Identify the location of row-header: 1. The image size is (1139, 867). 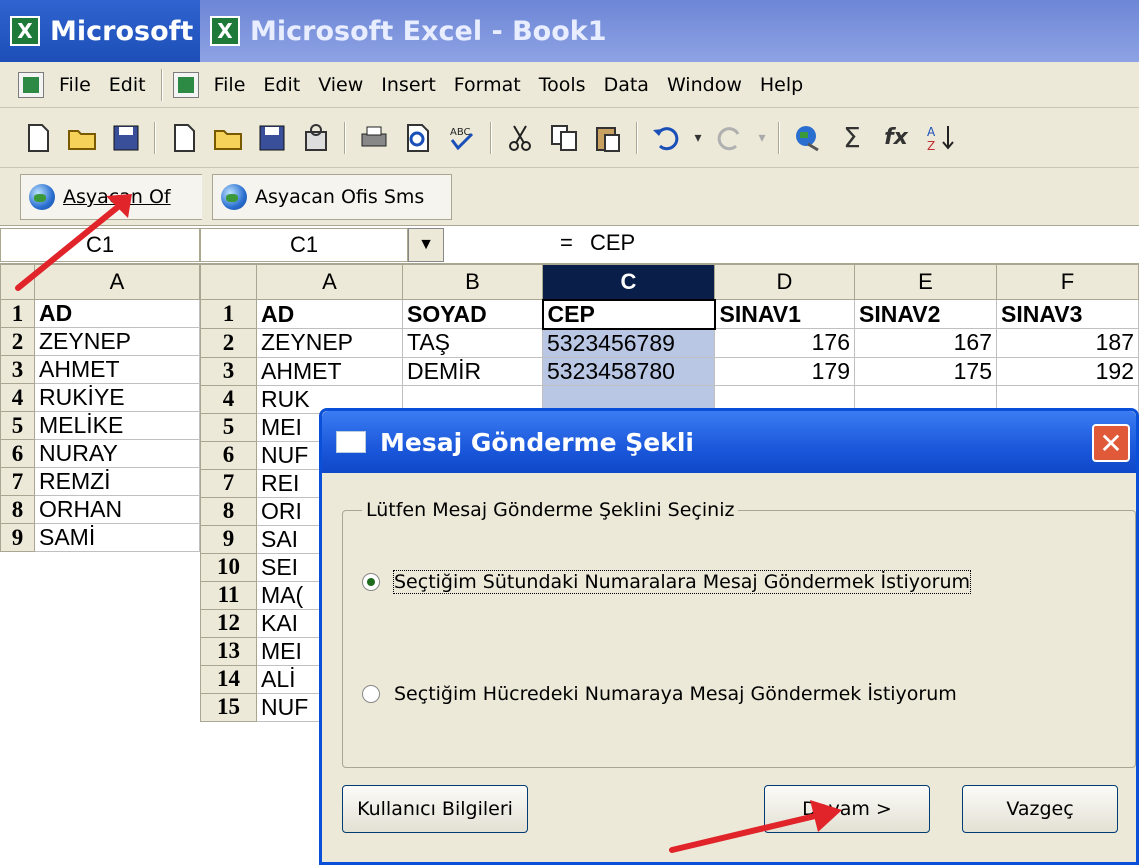
(228, 314).